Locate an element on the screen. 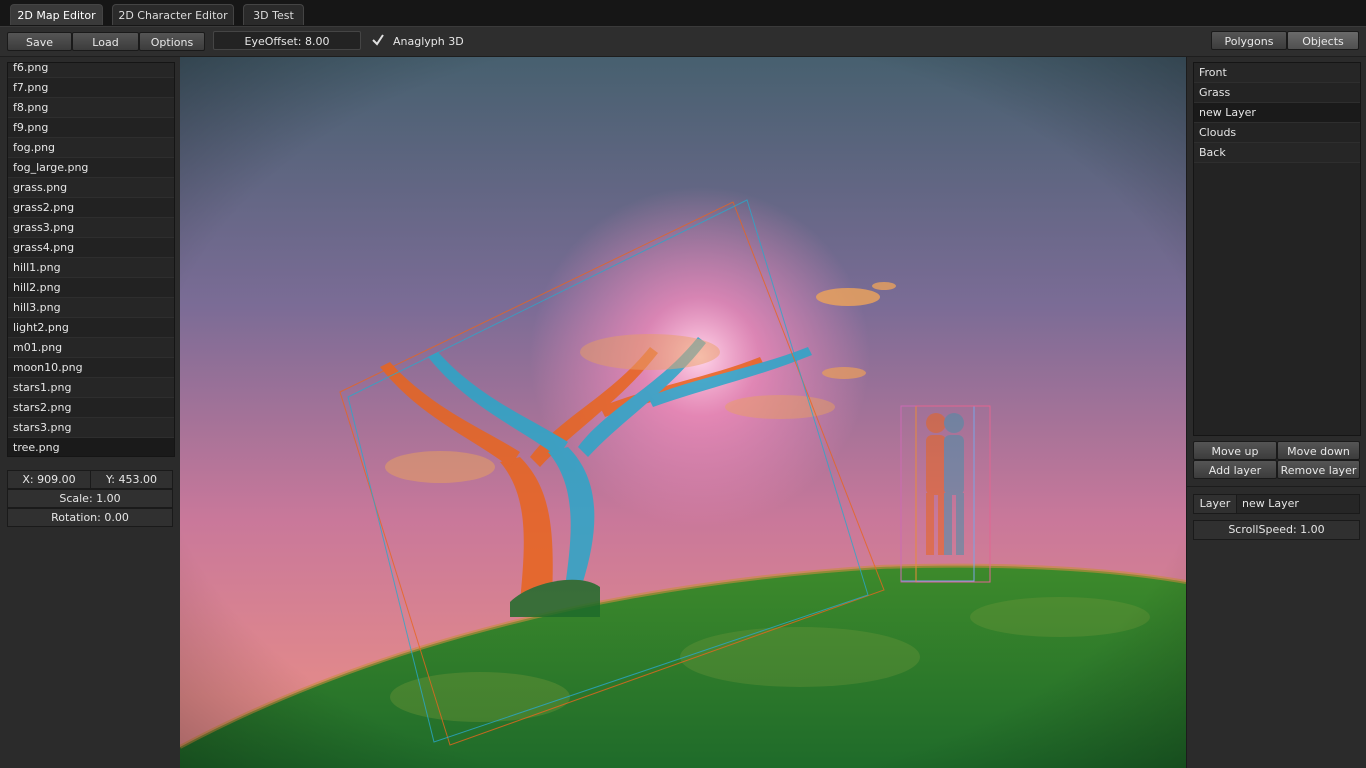 This screenshot has width=1366, height=768. file-item: stars2.png is located at coordinates (91, 408).